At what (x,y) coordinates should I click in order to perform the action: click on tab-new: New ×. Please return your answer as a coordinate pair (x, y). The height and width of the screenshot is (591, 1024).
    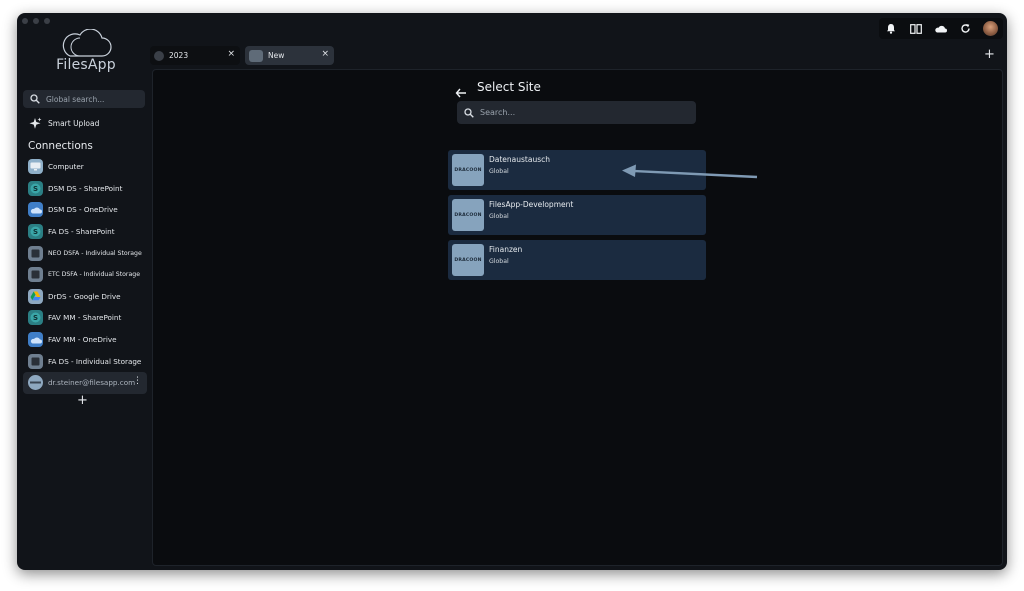
    Looking at the image, I should click on (289, 55).